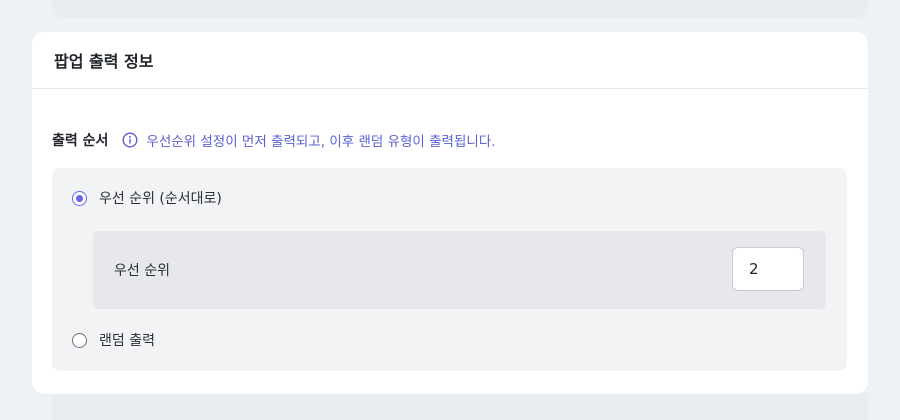 This screenshot has height=420, width=900. I want to click on output-order-row: 출력 순서 우선순위 설정이 먼저 출력되고, 이후 랜덤 유형이 출력됩니다., so click(274, 140).